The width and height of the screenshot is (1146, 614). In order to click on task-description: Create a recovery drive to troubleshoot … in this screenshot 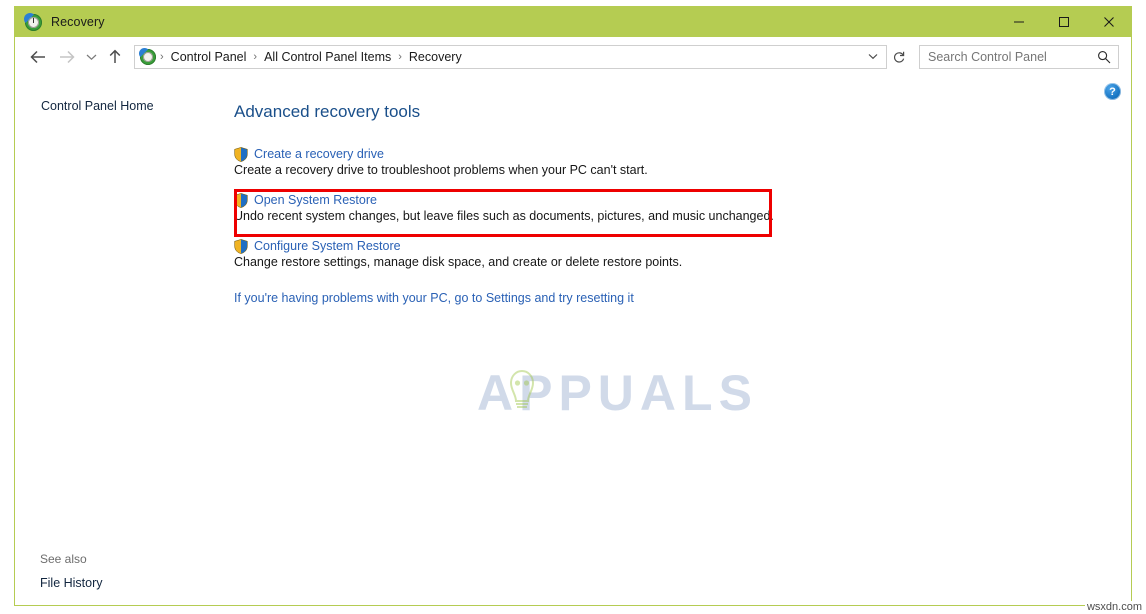, I will do `click(441, 170)`.